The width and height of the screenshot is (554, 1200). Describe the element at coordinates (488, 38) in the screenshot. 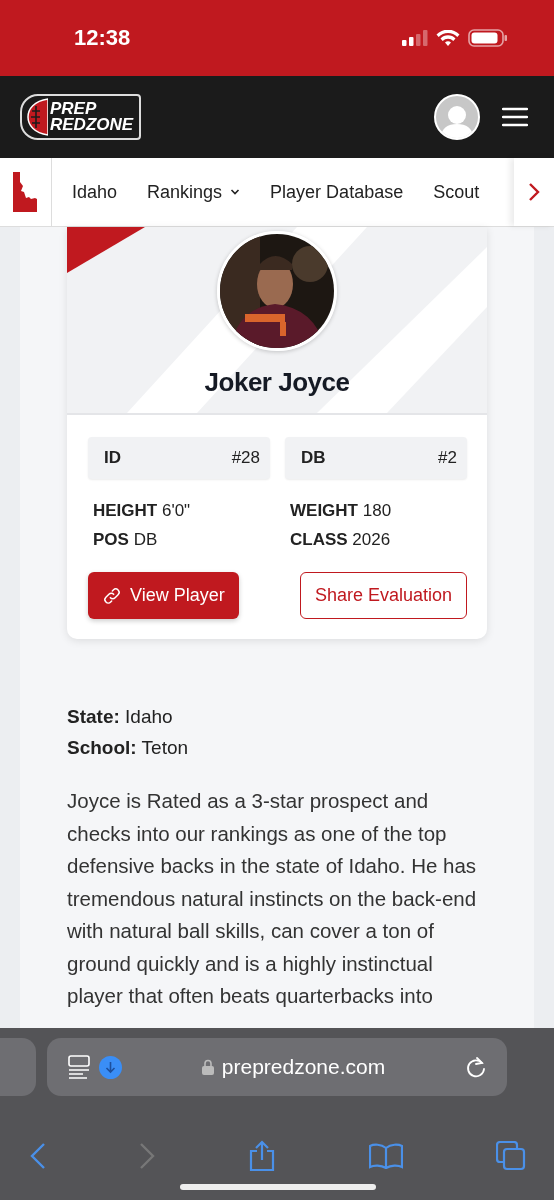

I see `battery-icon` at that location.